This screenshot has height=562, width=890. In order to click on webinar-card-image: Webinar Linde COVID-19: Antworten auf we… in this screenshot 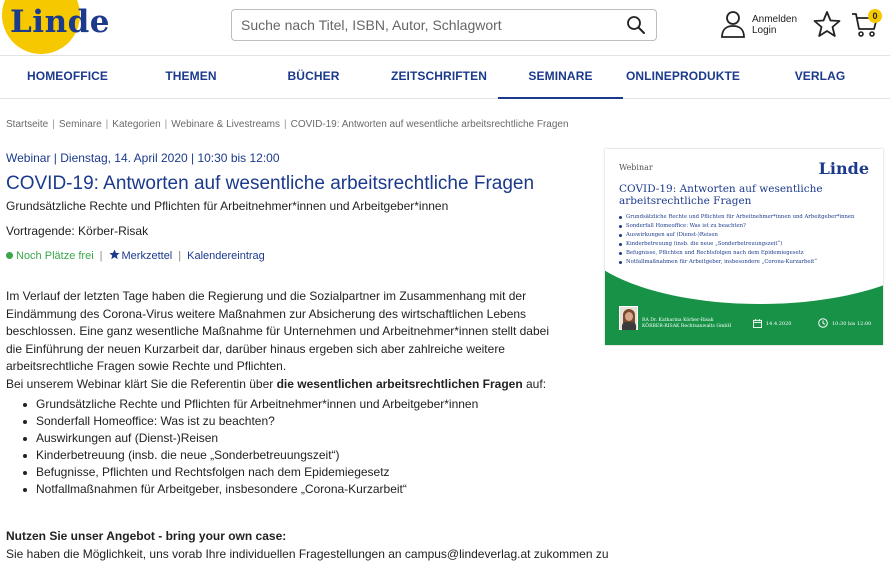, I will do `click(744, 247)`.